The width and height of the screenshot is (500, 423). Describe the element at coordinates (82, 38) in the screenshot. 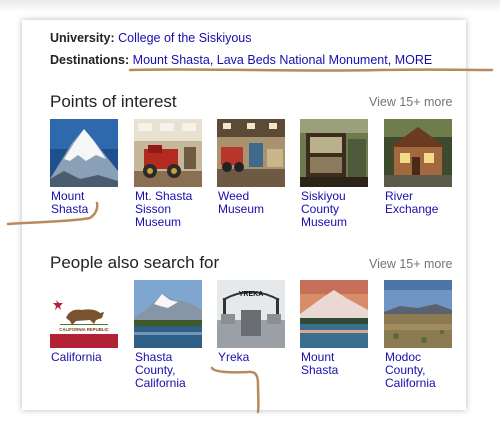

I see `university-label: University:` at that location.